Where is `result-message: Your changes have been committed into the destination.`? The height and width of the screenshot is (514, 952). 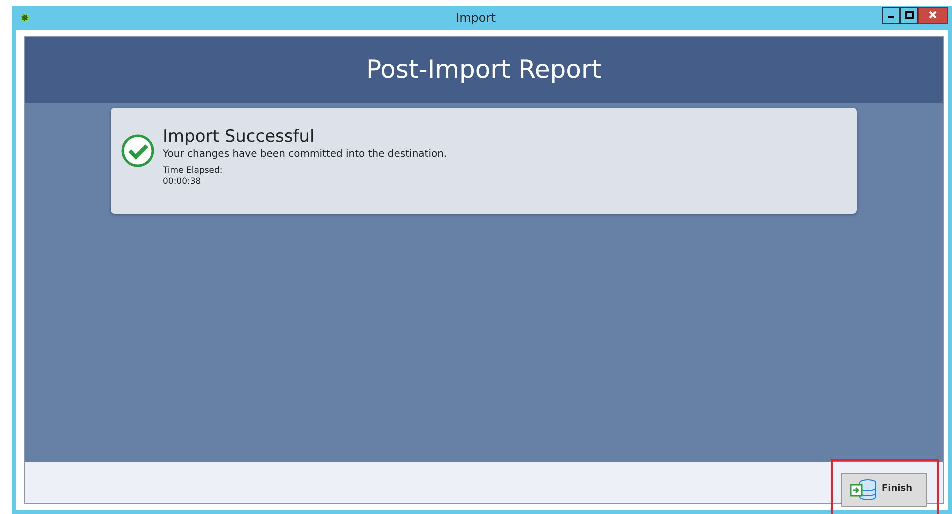
result-message: Your changes have been committed into the destination. is located at coordinates (305, 155).